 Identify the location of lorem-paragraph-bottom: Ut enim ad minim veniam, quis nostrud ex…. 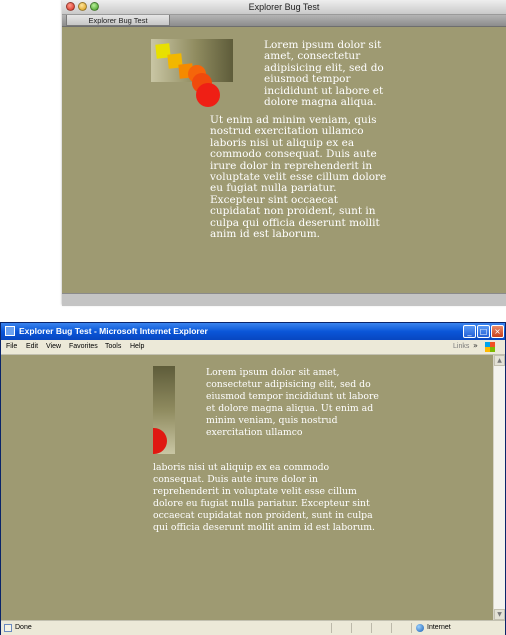
(298, 177).